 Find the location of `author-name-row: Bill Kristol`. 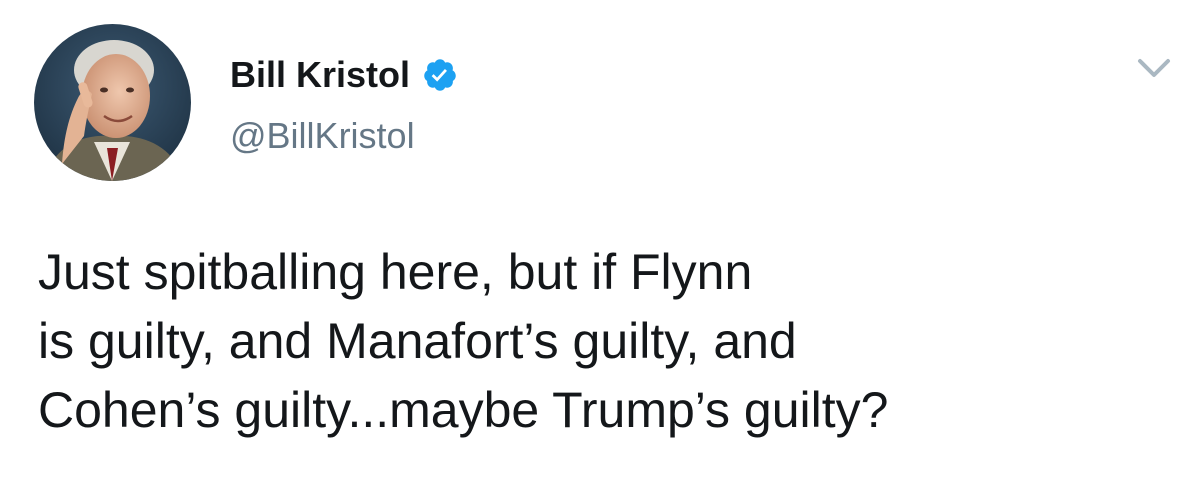

author-name-row: Bill Kristol is located at coordinates (344, 75).